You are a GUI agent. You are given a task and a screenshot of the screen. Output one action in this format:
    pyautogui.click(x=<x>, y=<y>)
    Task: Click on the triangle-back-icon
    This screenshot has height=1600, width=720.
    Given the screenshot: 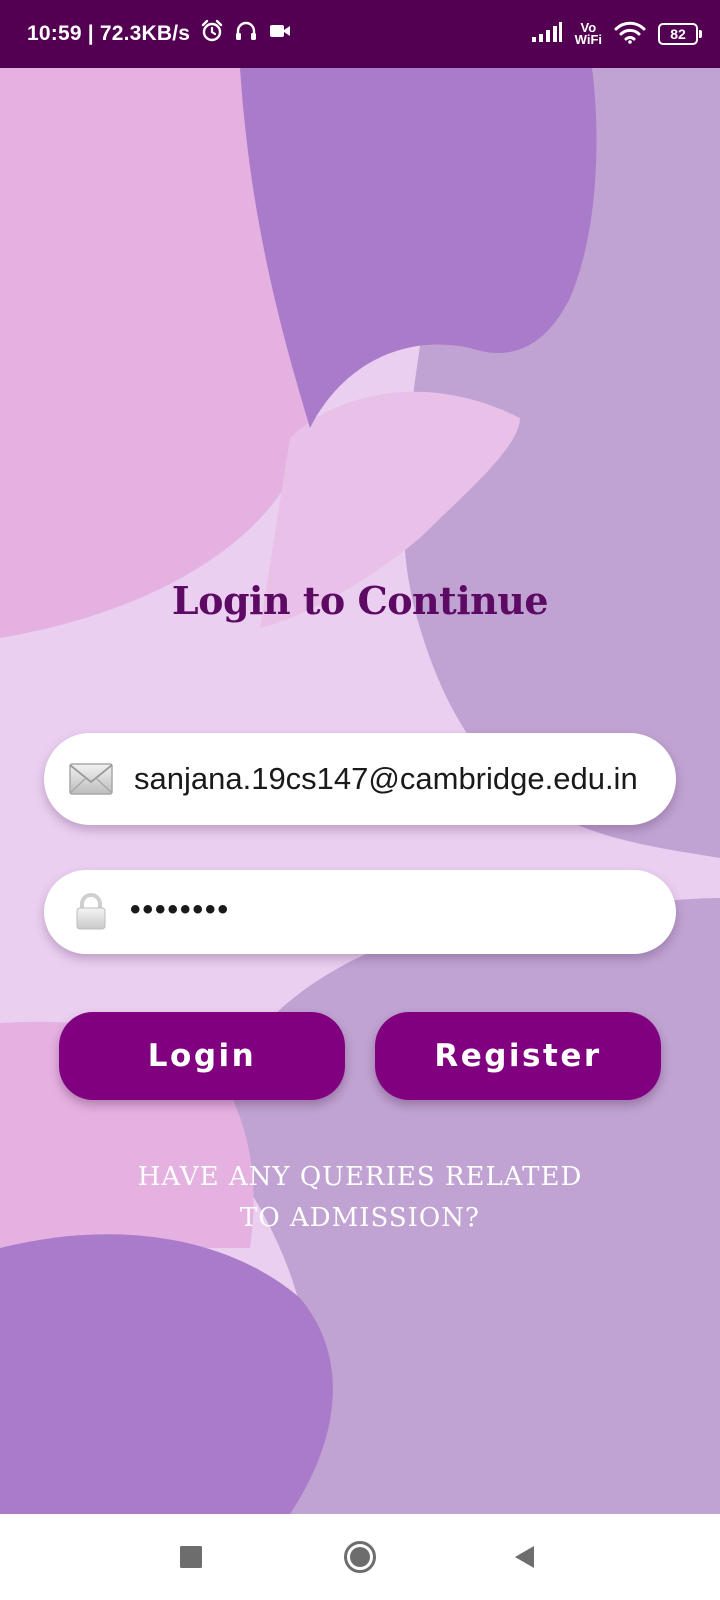 What is the action you would take?
    pyautogui.click(x=525, y=1557)
    